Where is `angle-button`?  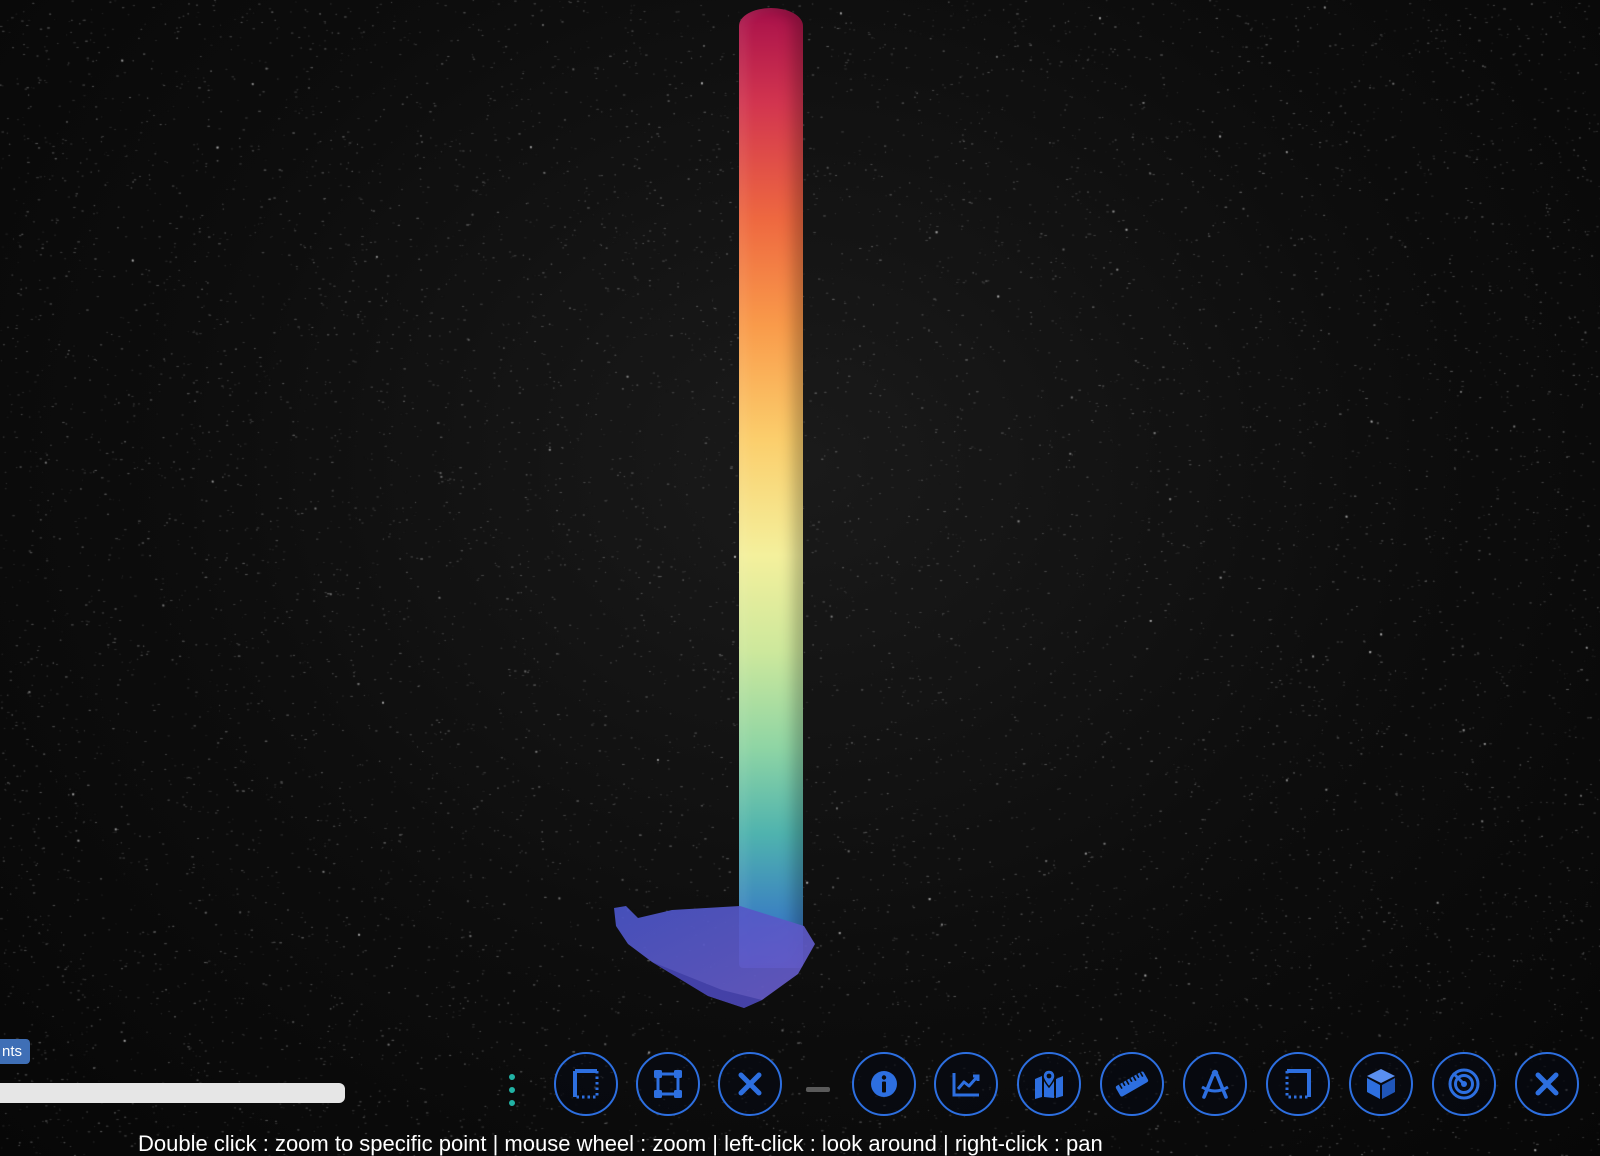 angle-button is located at coordinates (1215, 1084).